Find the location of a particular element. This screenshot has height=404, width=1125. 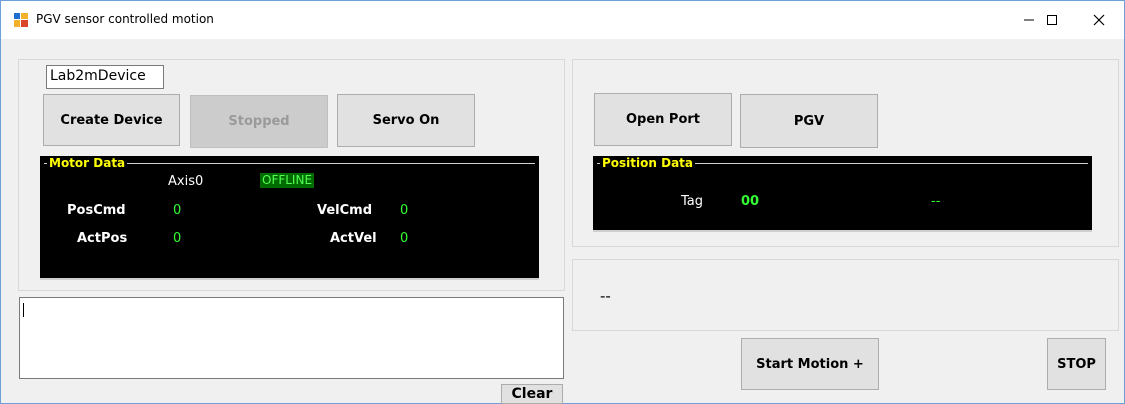

close-icon is located at coordinates (1099, 20).